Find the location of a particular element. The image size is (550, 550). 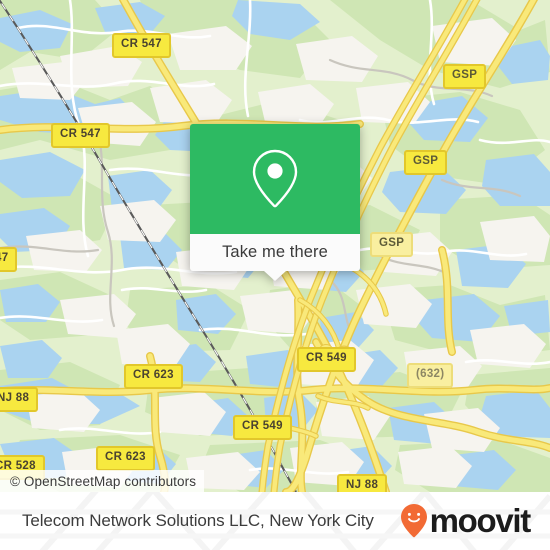

road-shield: 47 is located at coordinates (9, 259).